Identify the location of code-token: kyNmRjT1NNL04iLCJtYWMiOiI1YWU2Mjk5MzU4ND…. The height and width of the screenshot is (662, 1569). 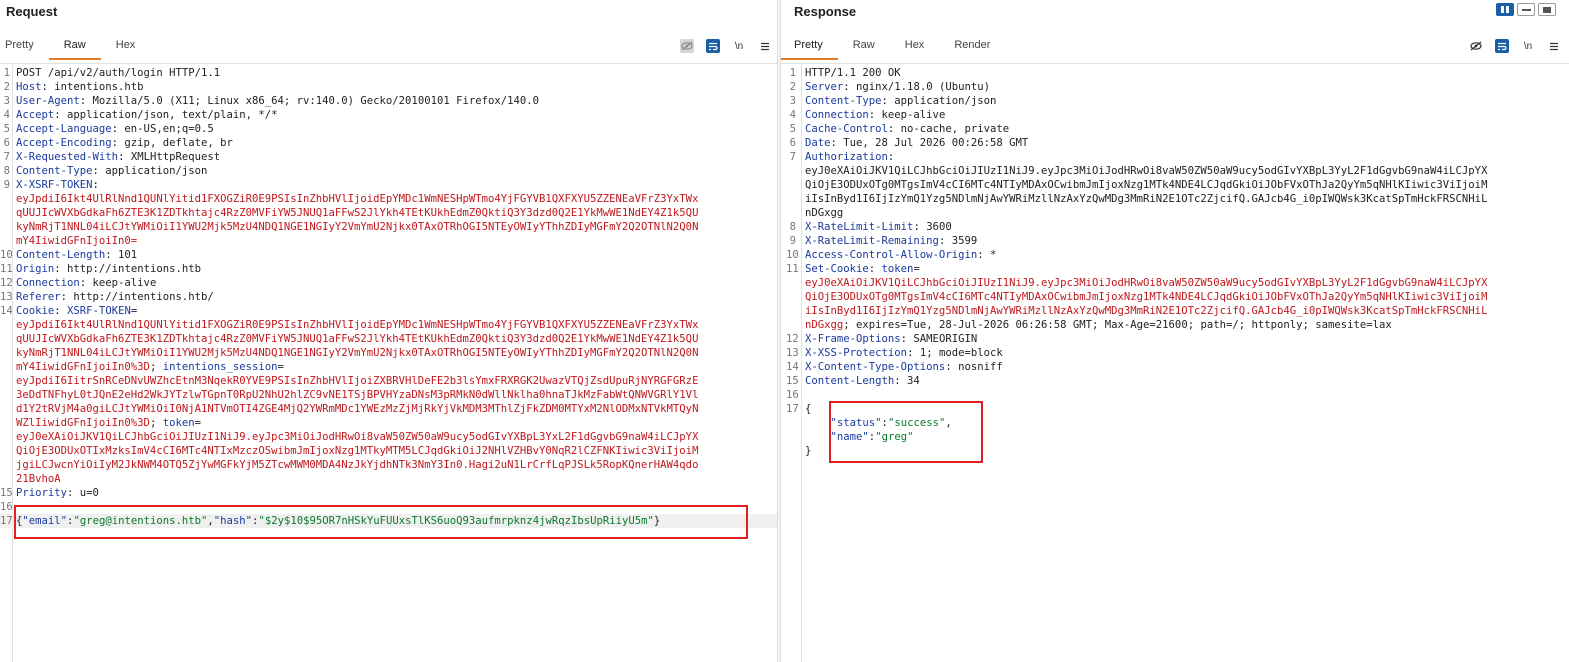
(357, 353).